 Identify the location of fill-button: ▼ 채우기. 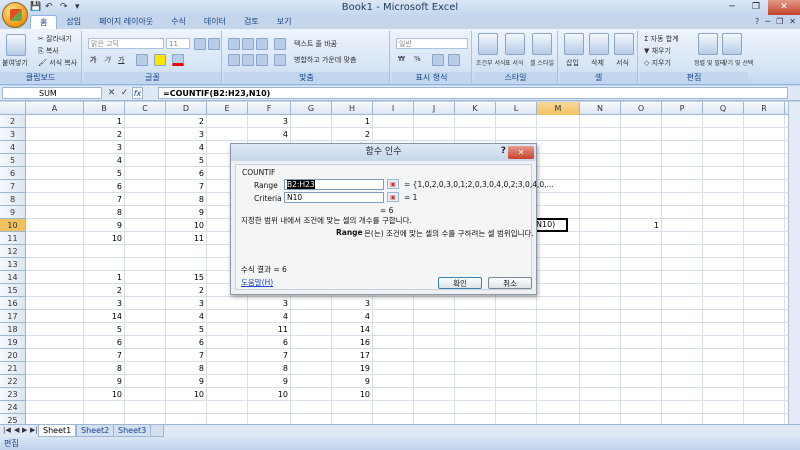
(657, 51).